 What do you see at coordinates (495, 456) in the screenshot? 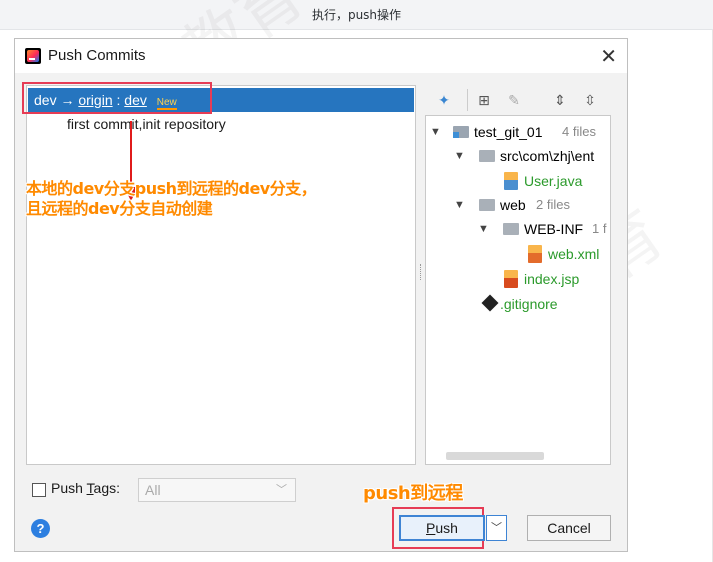
I see `horizontal-scrollbar` at bounding box center [495, 456].